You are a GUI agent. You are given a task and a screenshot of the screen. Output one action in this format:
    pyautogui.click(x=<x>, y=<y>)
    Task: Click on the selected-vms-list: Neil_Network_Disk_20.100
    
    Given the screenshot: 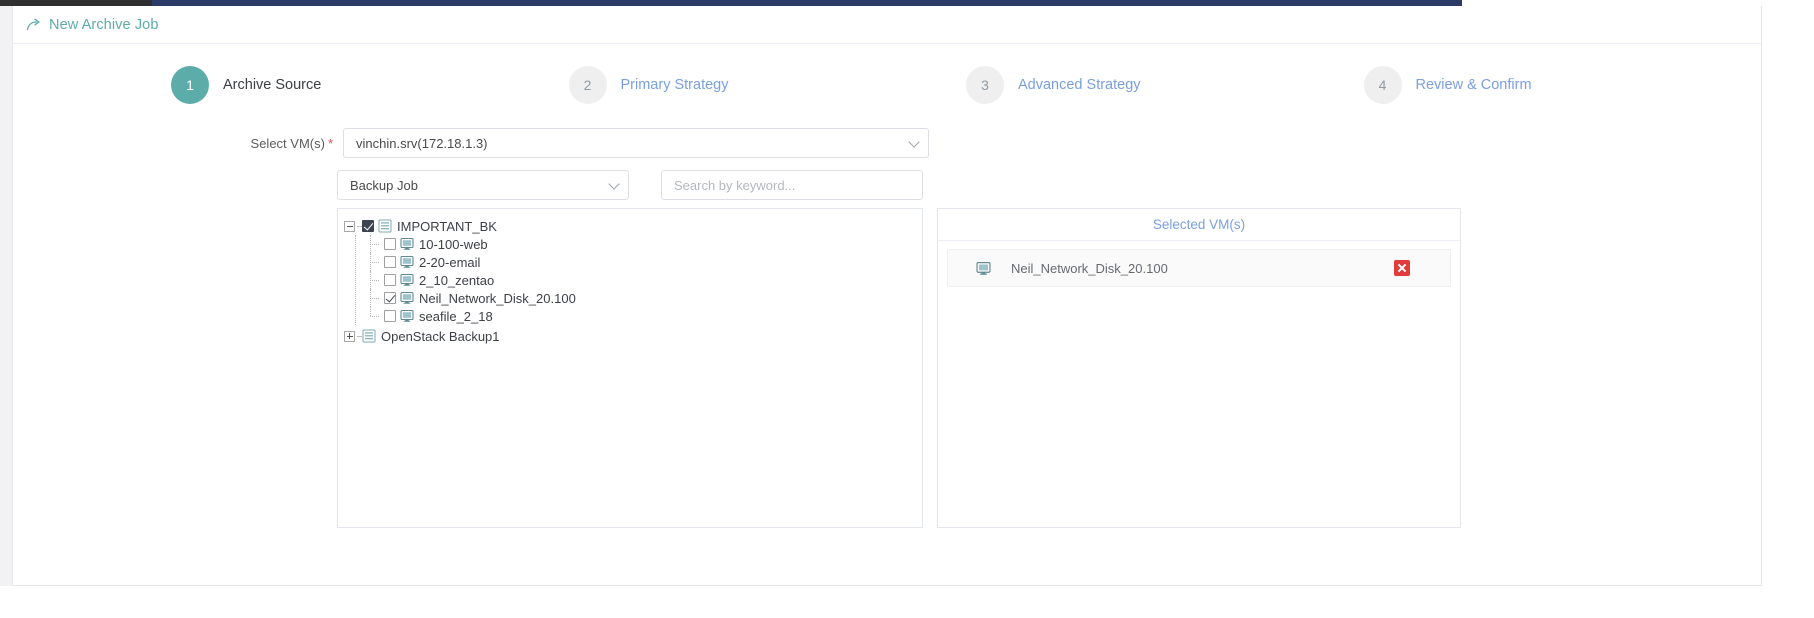 What is the action you would take?
    pyautogui.click(x=1199, y=264)
    